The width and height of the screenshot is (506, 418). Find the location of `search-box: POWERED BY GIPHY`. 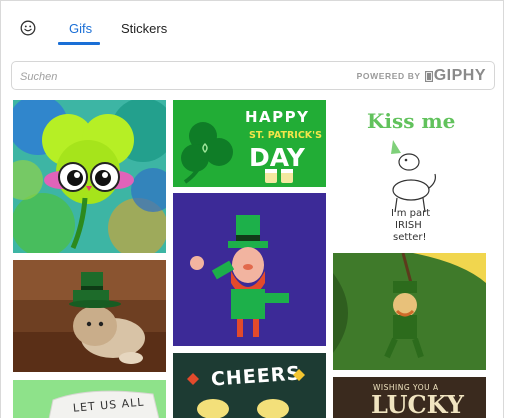

search-box: POWERED BY GIPHY is located at coordinates (253, 75).